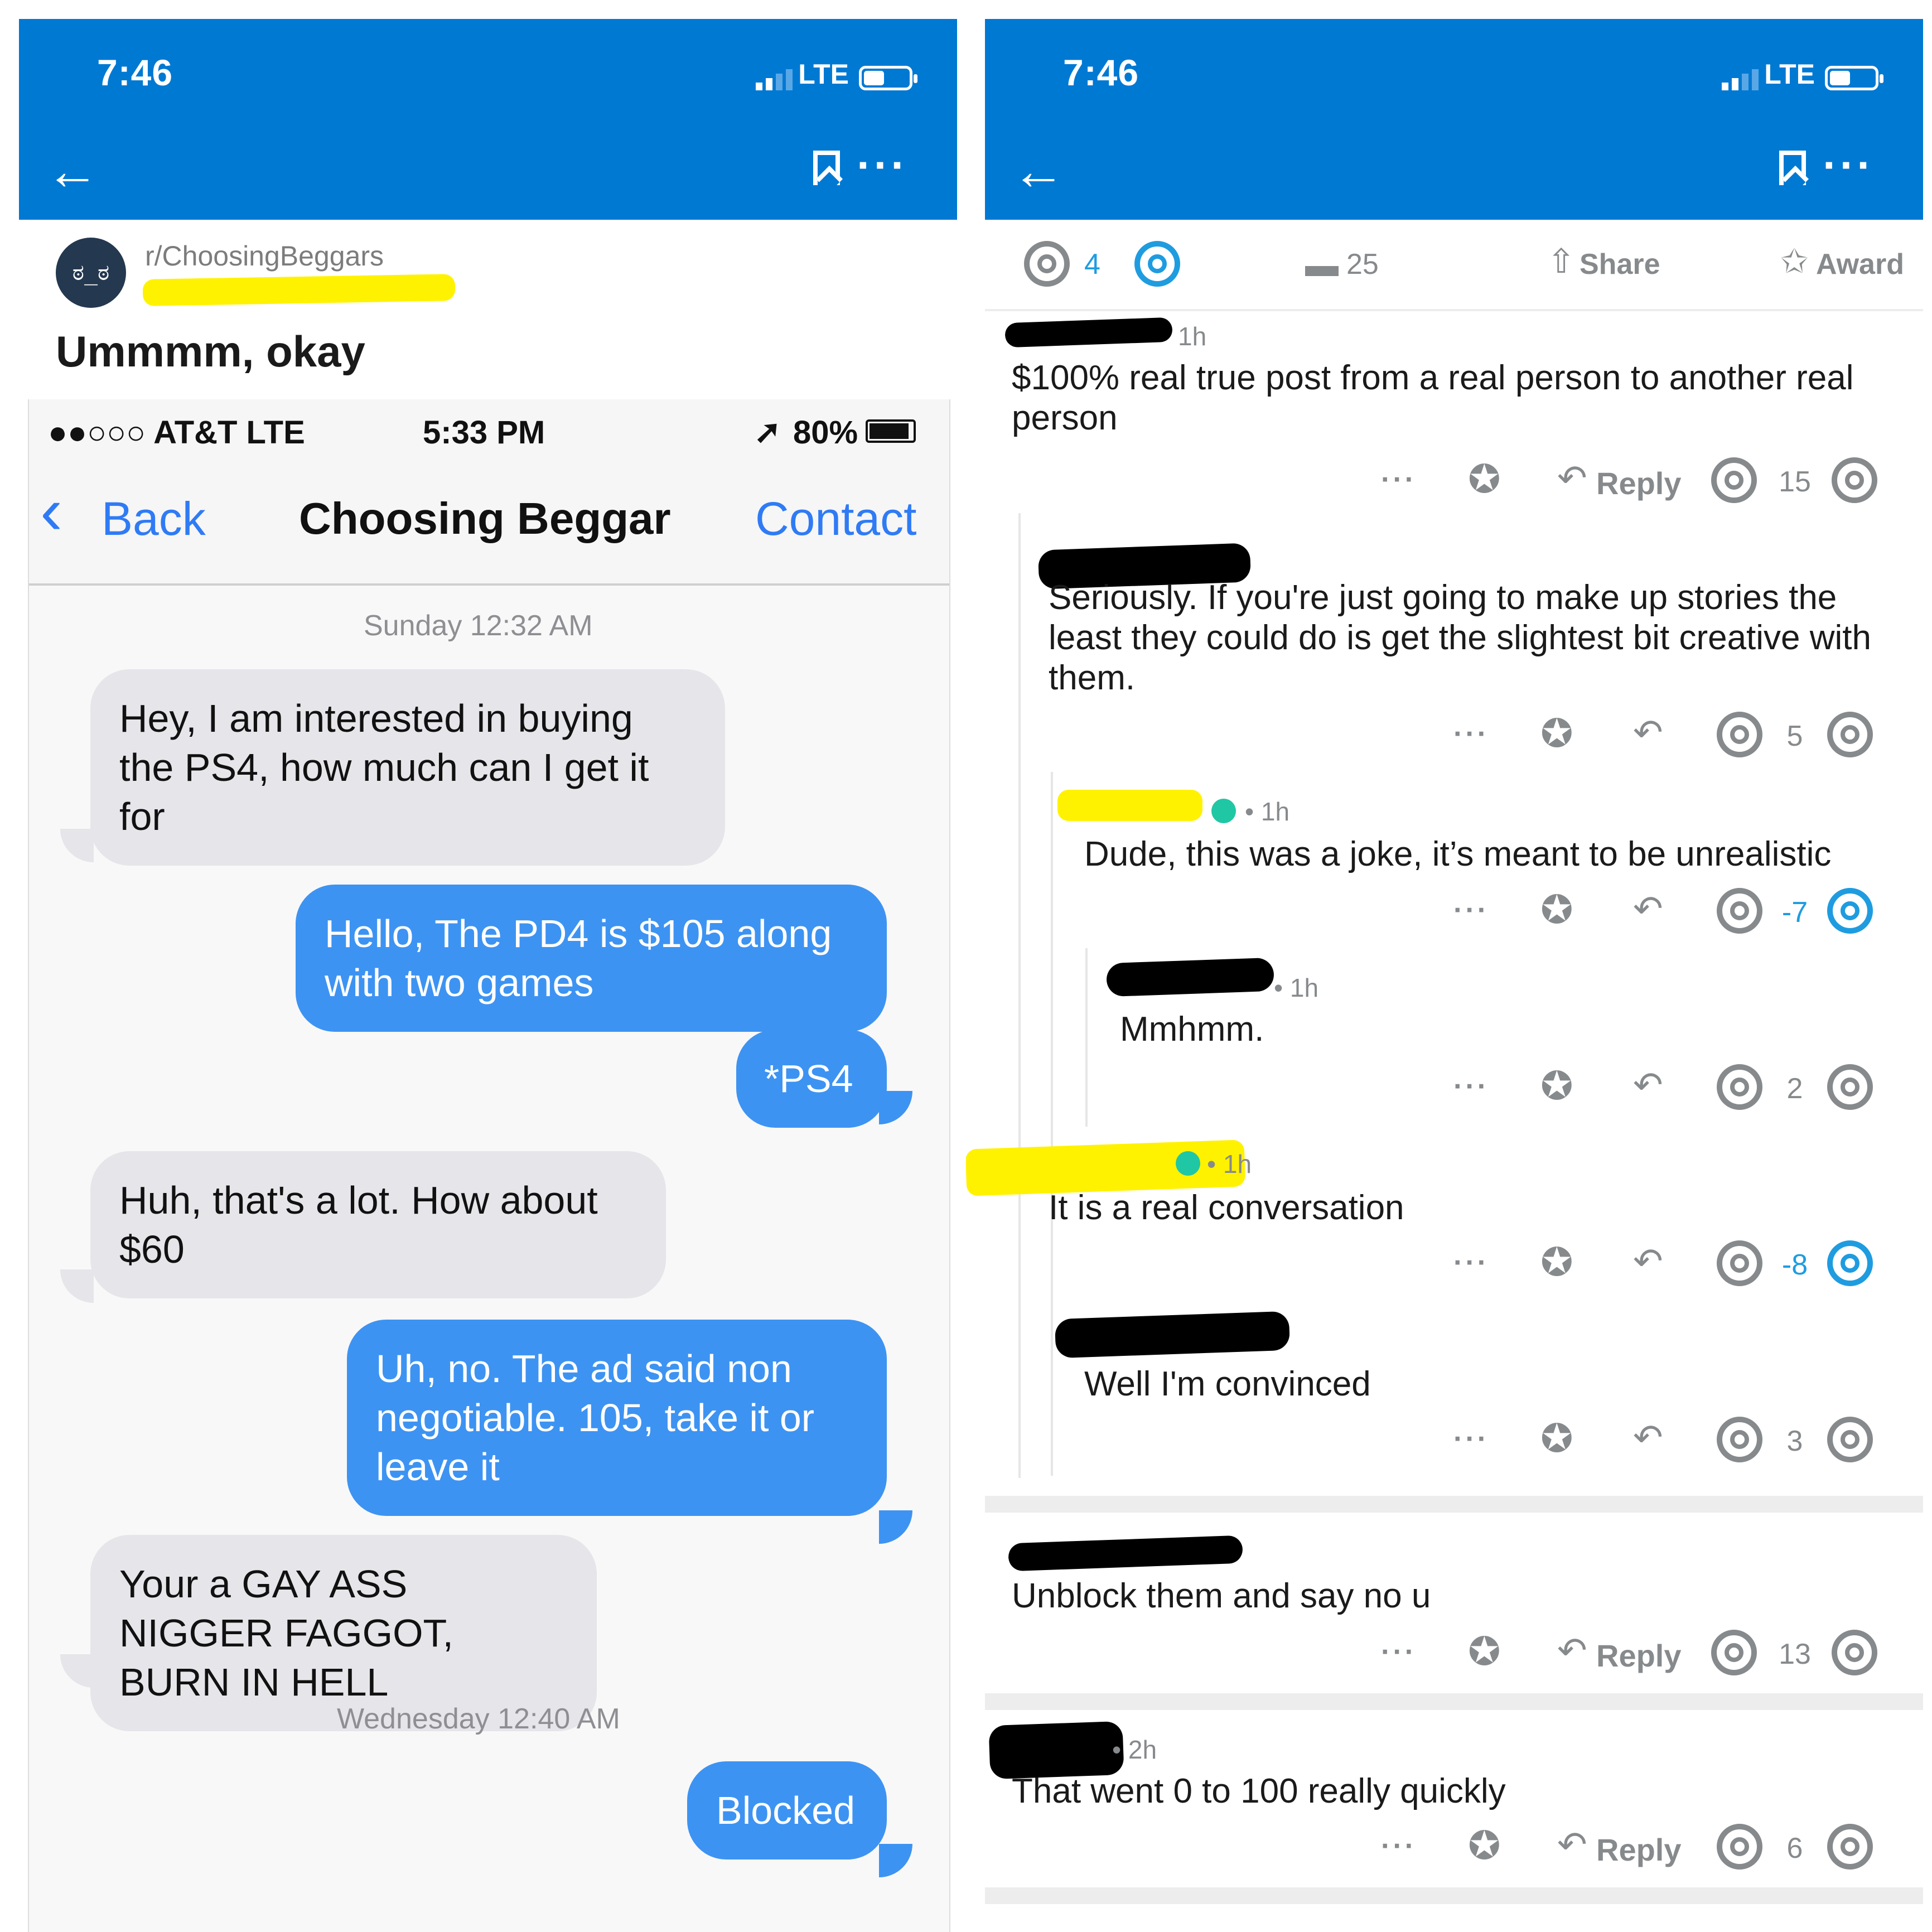  I want to click on sms-contact-button: Contact, so click(836, 519).